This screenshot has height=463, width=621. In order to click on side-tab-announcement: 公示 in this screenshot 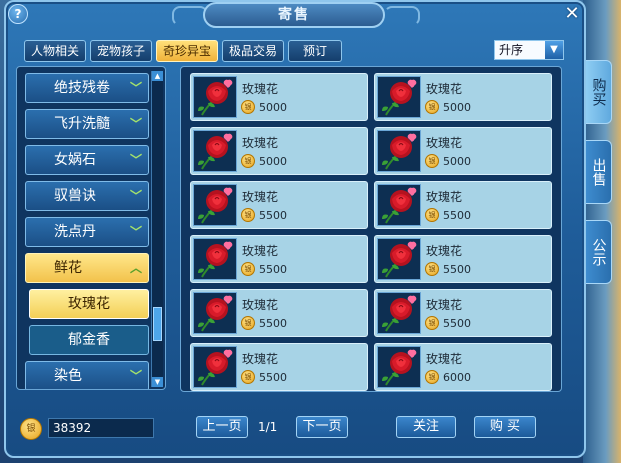, I will do `click(599, 252)`.